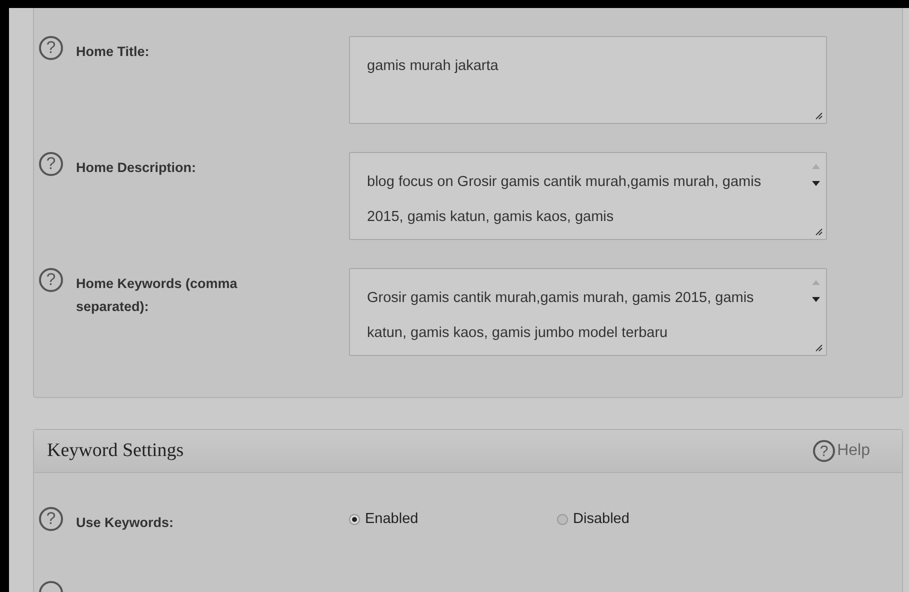  I want to click on field-label: Use Keywords:, so click(125, 523).